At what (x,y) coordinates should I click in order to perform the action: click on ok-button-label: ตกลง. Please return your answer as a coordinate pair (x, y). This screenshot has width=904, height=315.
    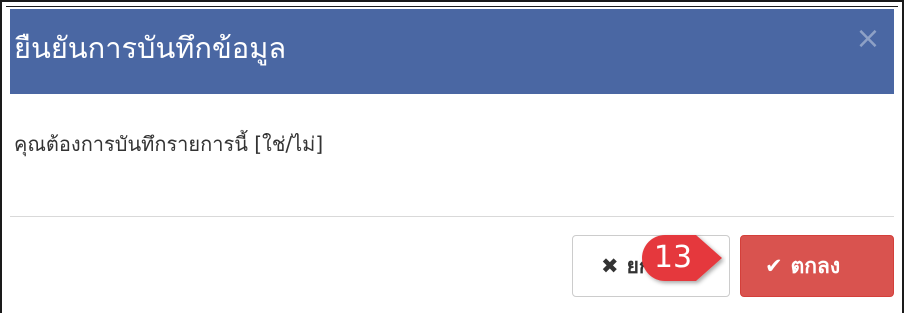
    Looking at the image, I should click on (815, 266).